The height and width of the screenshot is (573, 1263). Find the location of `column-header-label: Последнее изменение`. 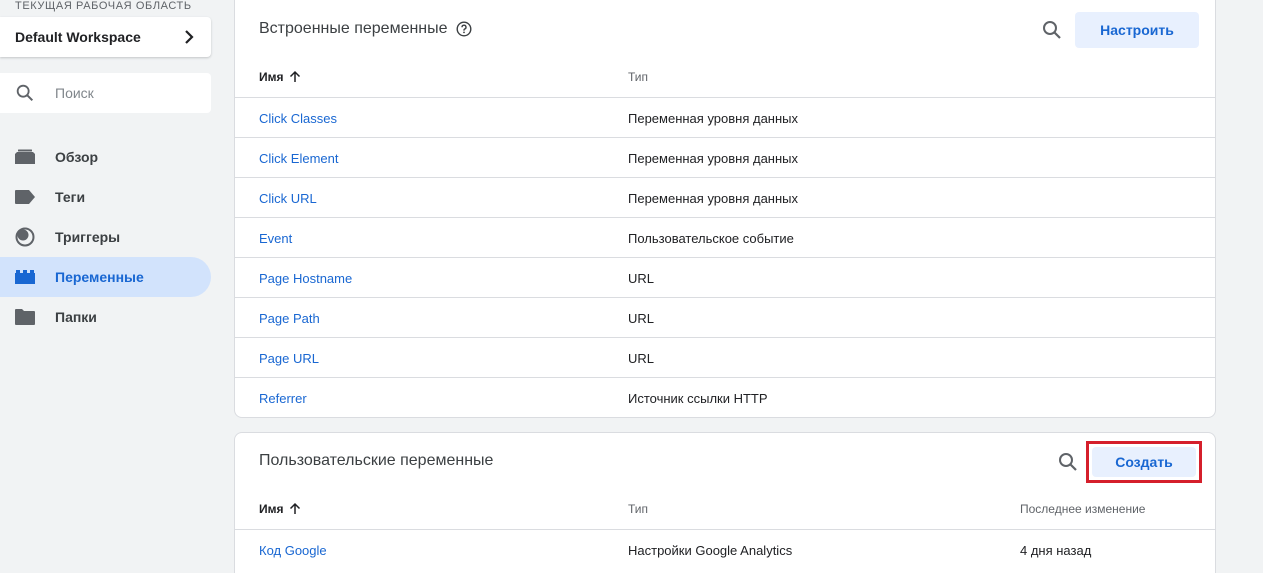

column-header-label: Последнее изменение is located at coordinates (1083, 509).